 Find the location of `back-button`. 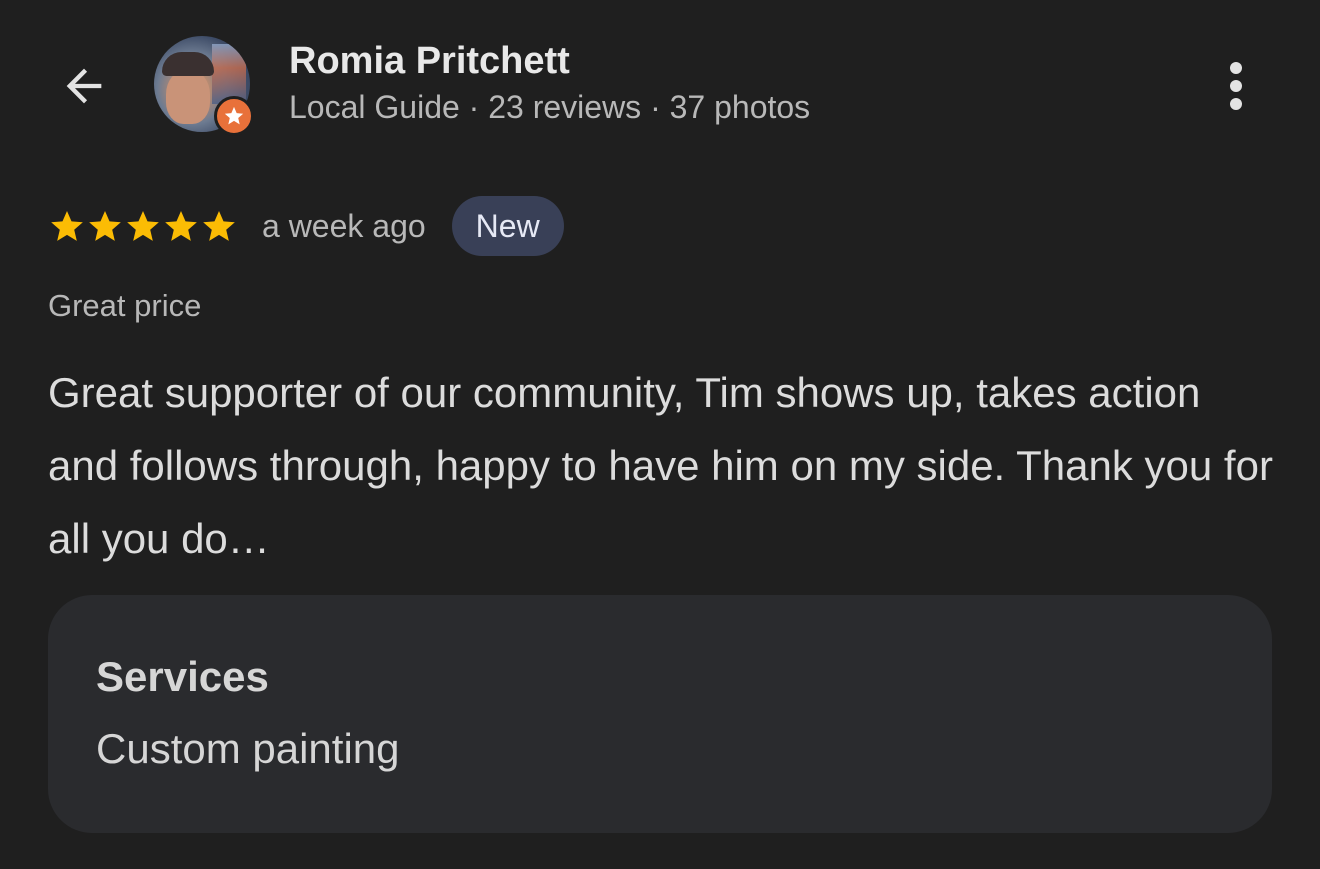

back-button is located at coordinates (84, 86).